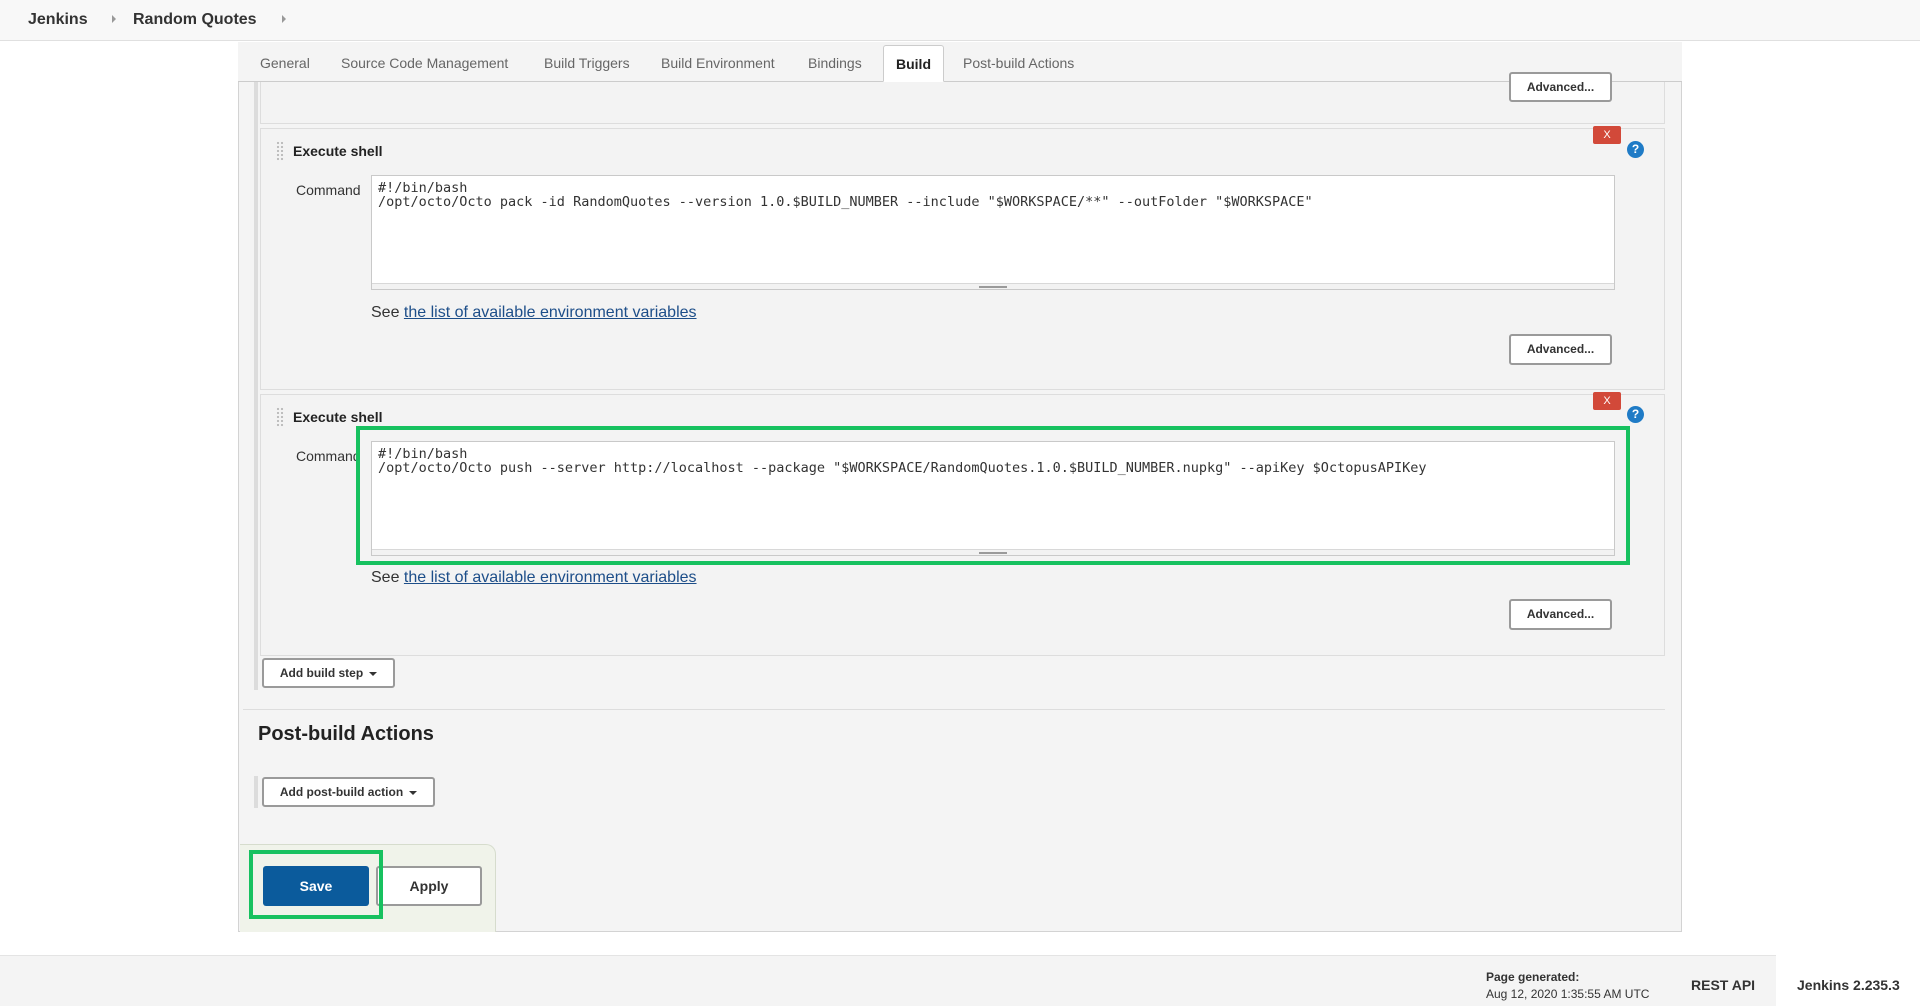  I want to click on breadcrumb-bar: Jenkins Random Quotes, so click(960, 20).